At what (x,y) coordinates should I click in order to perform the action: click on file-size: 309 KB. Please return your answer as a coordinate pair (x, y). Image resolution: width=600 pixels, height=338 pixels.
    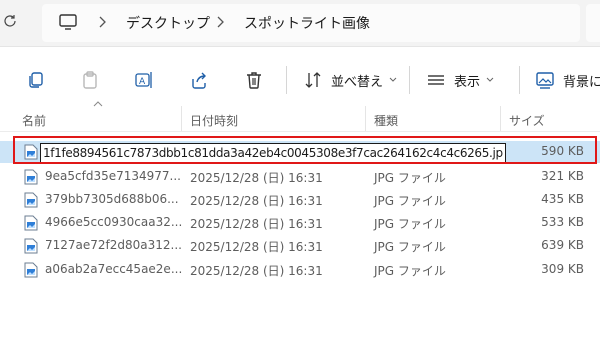
    Looking at the image, I should click on (562, 269).